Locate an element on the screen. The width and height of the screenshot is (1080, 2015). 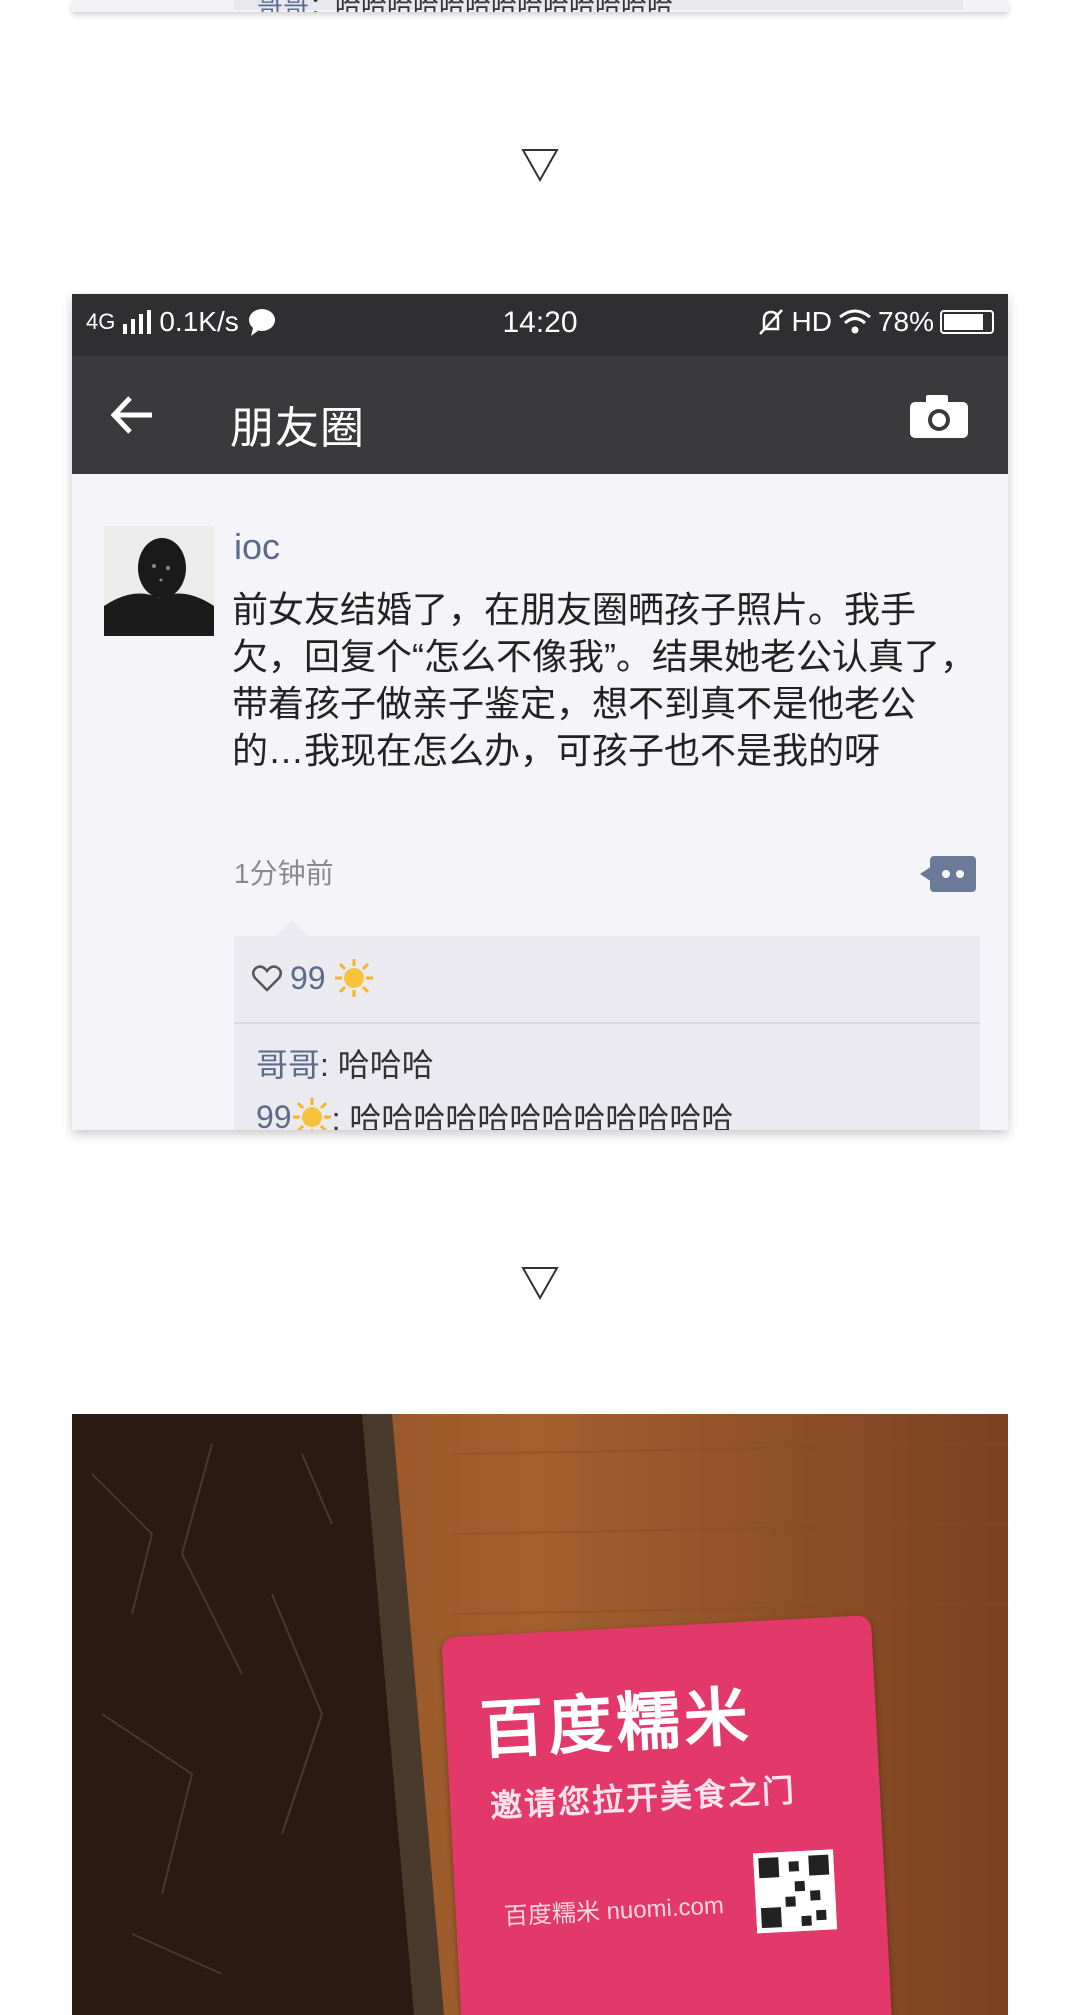
post-time: 1分钟前 is located at coordinates (284, 873).